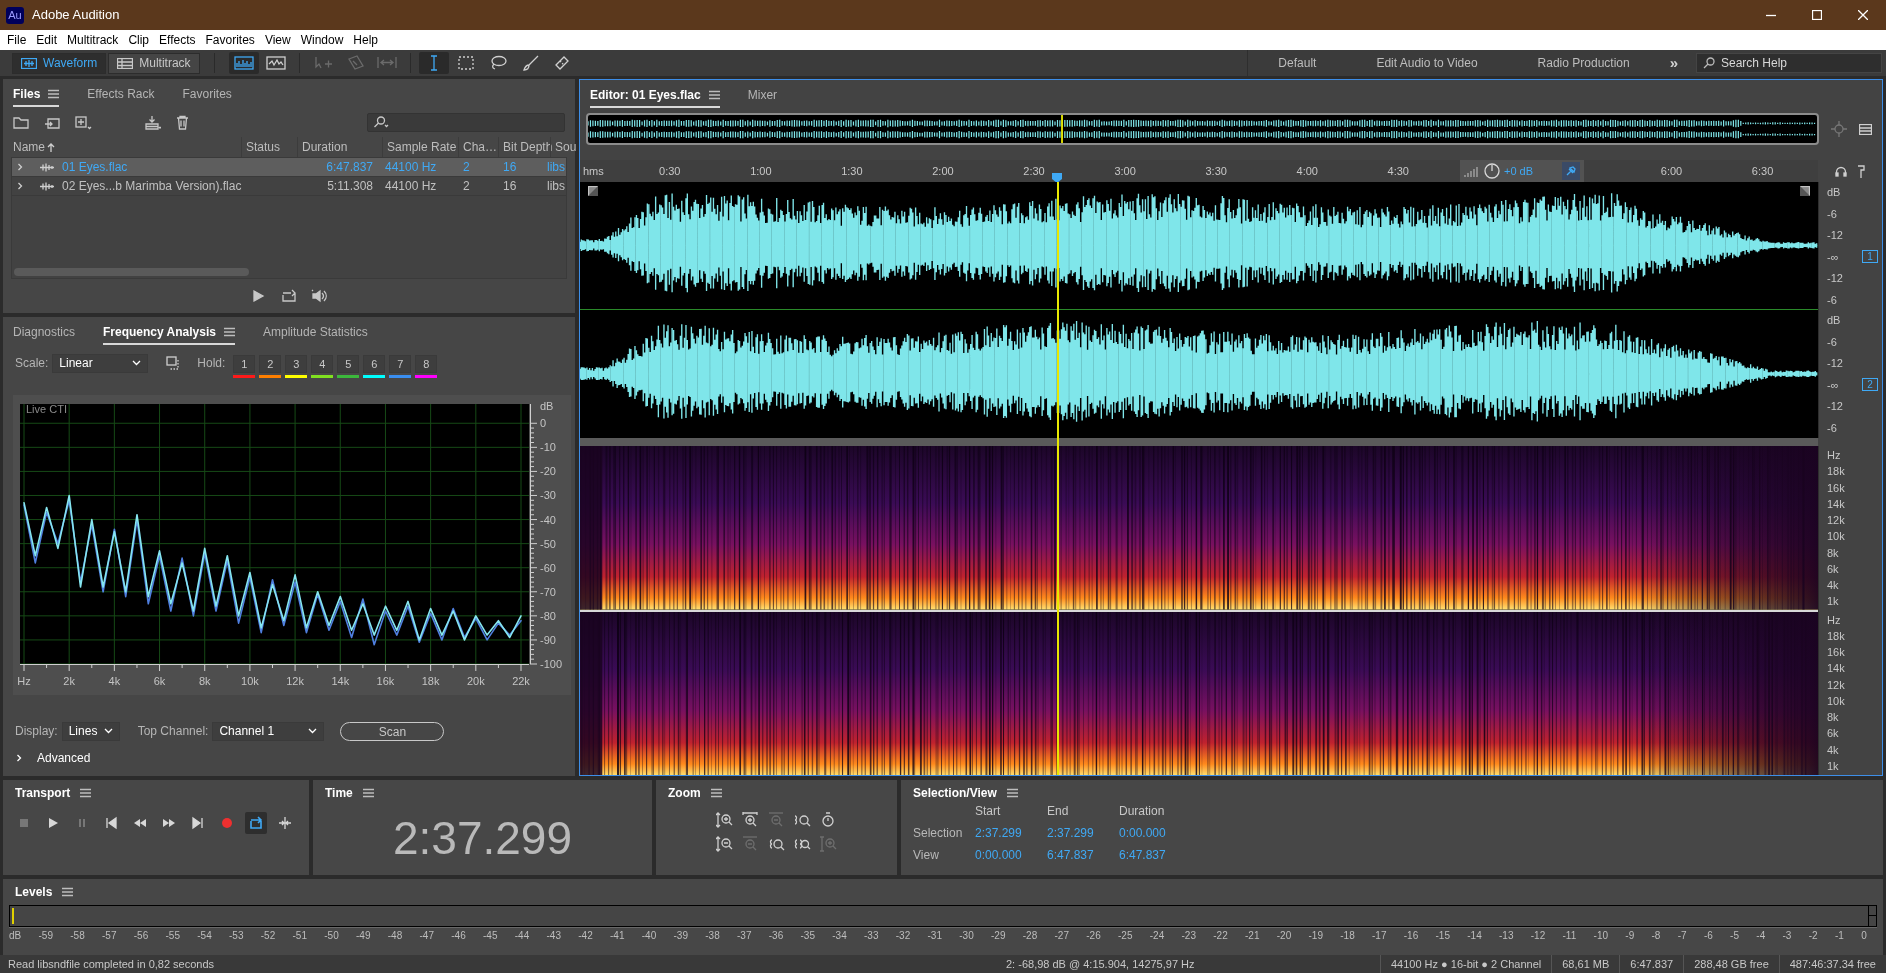  I want to click on panel-tab: Diagnostics, so click(44, 332).